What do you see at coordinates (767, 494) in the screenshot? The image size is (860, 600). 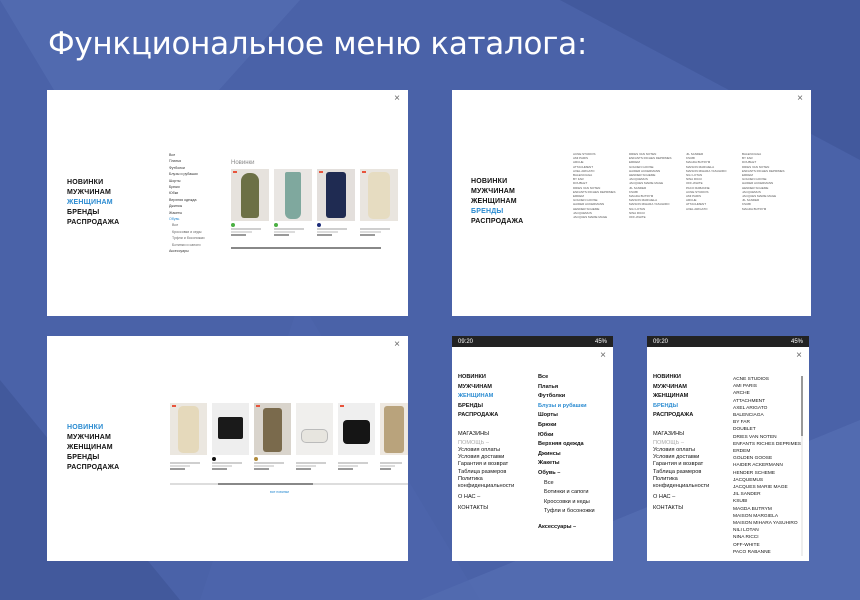 I see `brand-item: JIL SANDER` at bounding box center [767, 494].